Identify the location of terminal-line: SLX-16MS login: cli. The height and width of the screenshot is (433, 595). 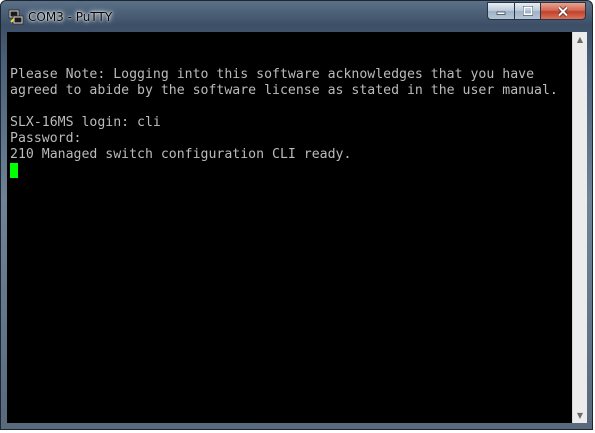
(85, 122).